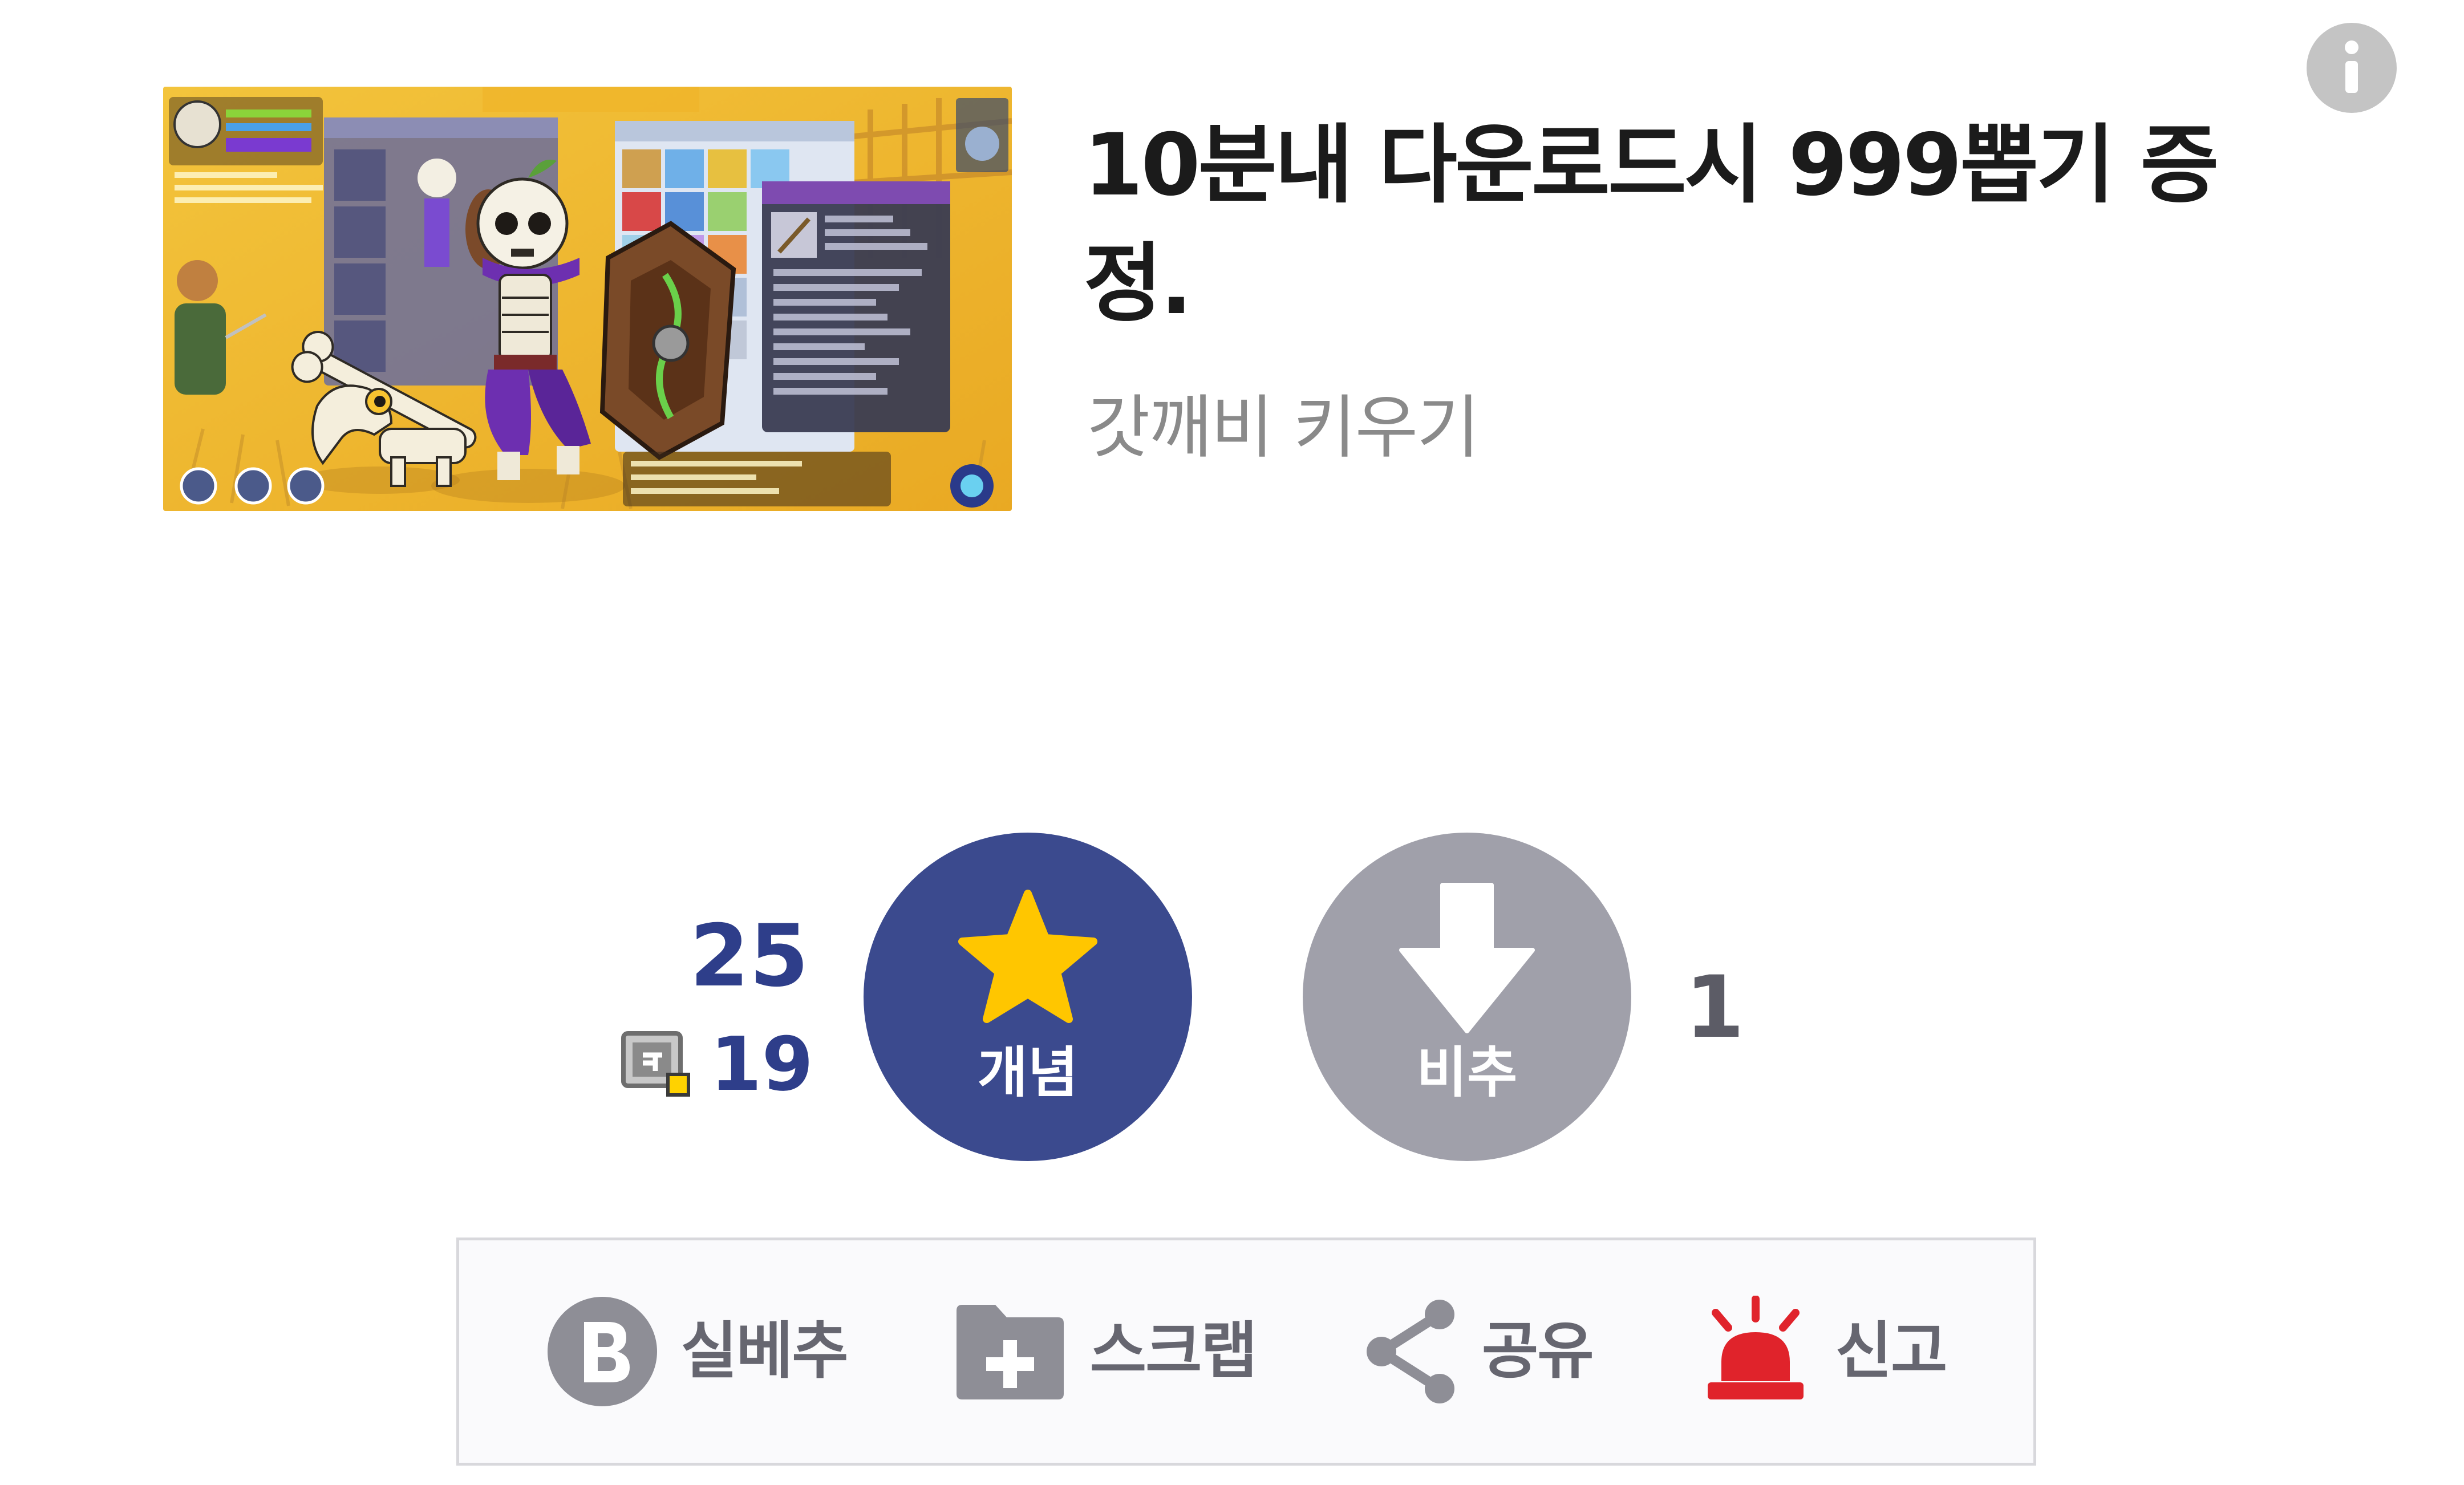 The height and width of the screenshot is (1485, 2464). What do you see at coordinates (2352, 68) in the screenshot?
I see `info-icon` at bounding box center [2352, 68].